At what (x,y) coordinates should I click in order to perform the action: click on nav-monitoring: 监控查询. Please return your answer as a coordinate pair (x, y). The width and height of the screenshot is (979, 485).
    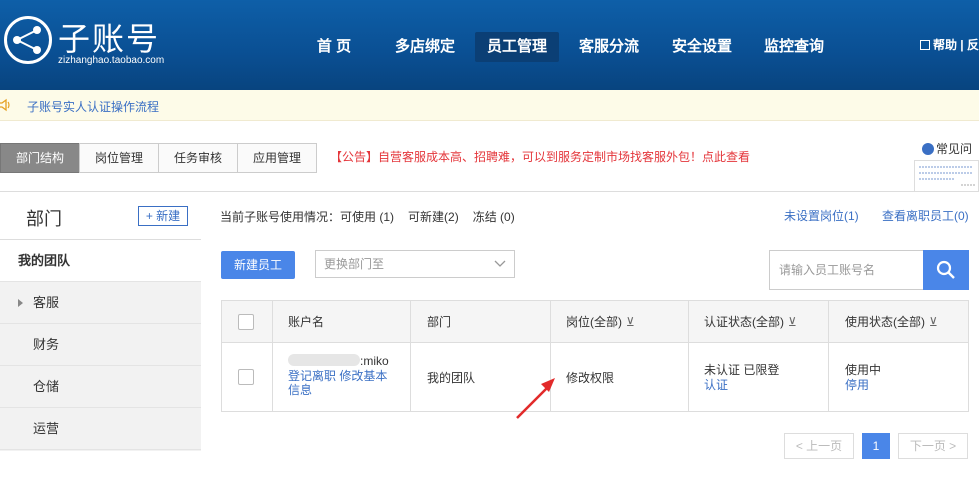
    Looking at the image, I should click on (794, 47).